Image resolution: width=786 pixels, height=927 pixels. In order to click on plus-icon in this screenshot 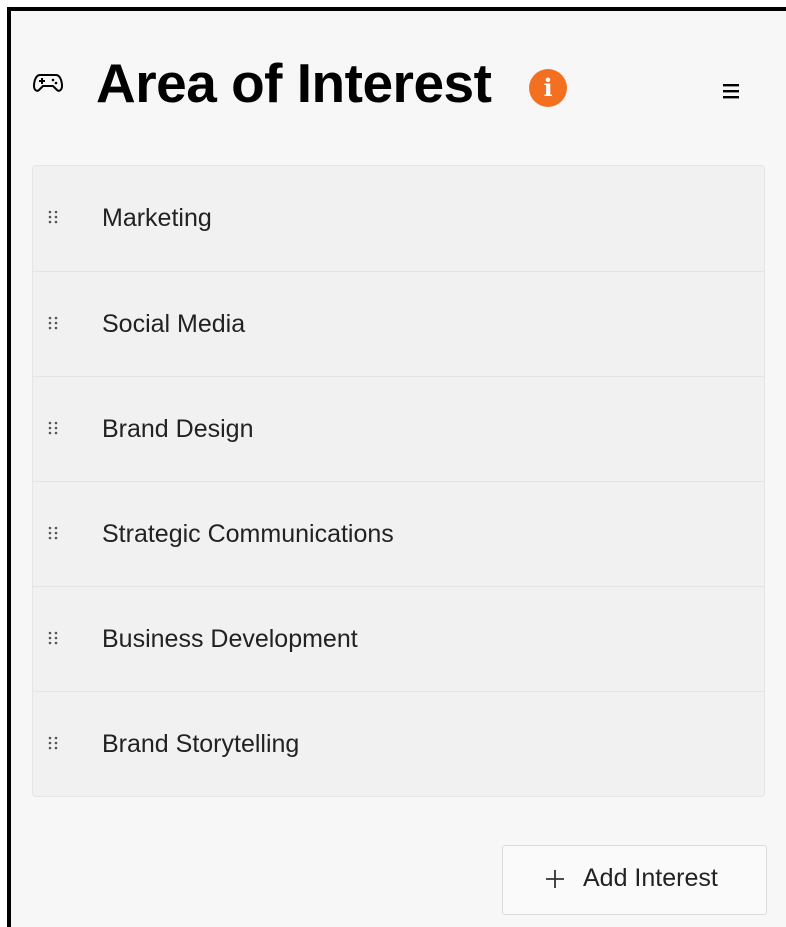, I will do `click(555, 879)`.